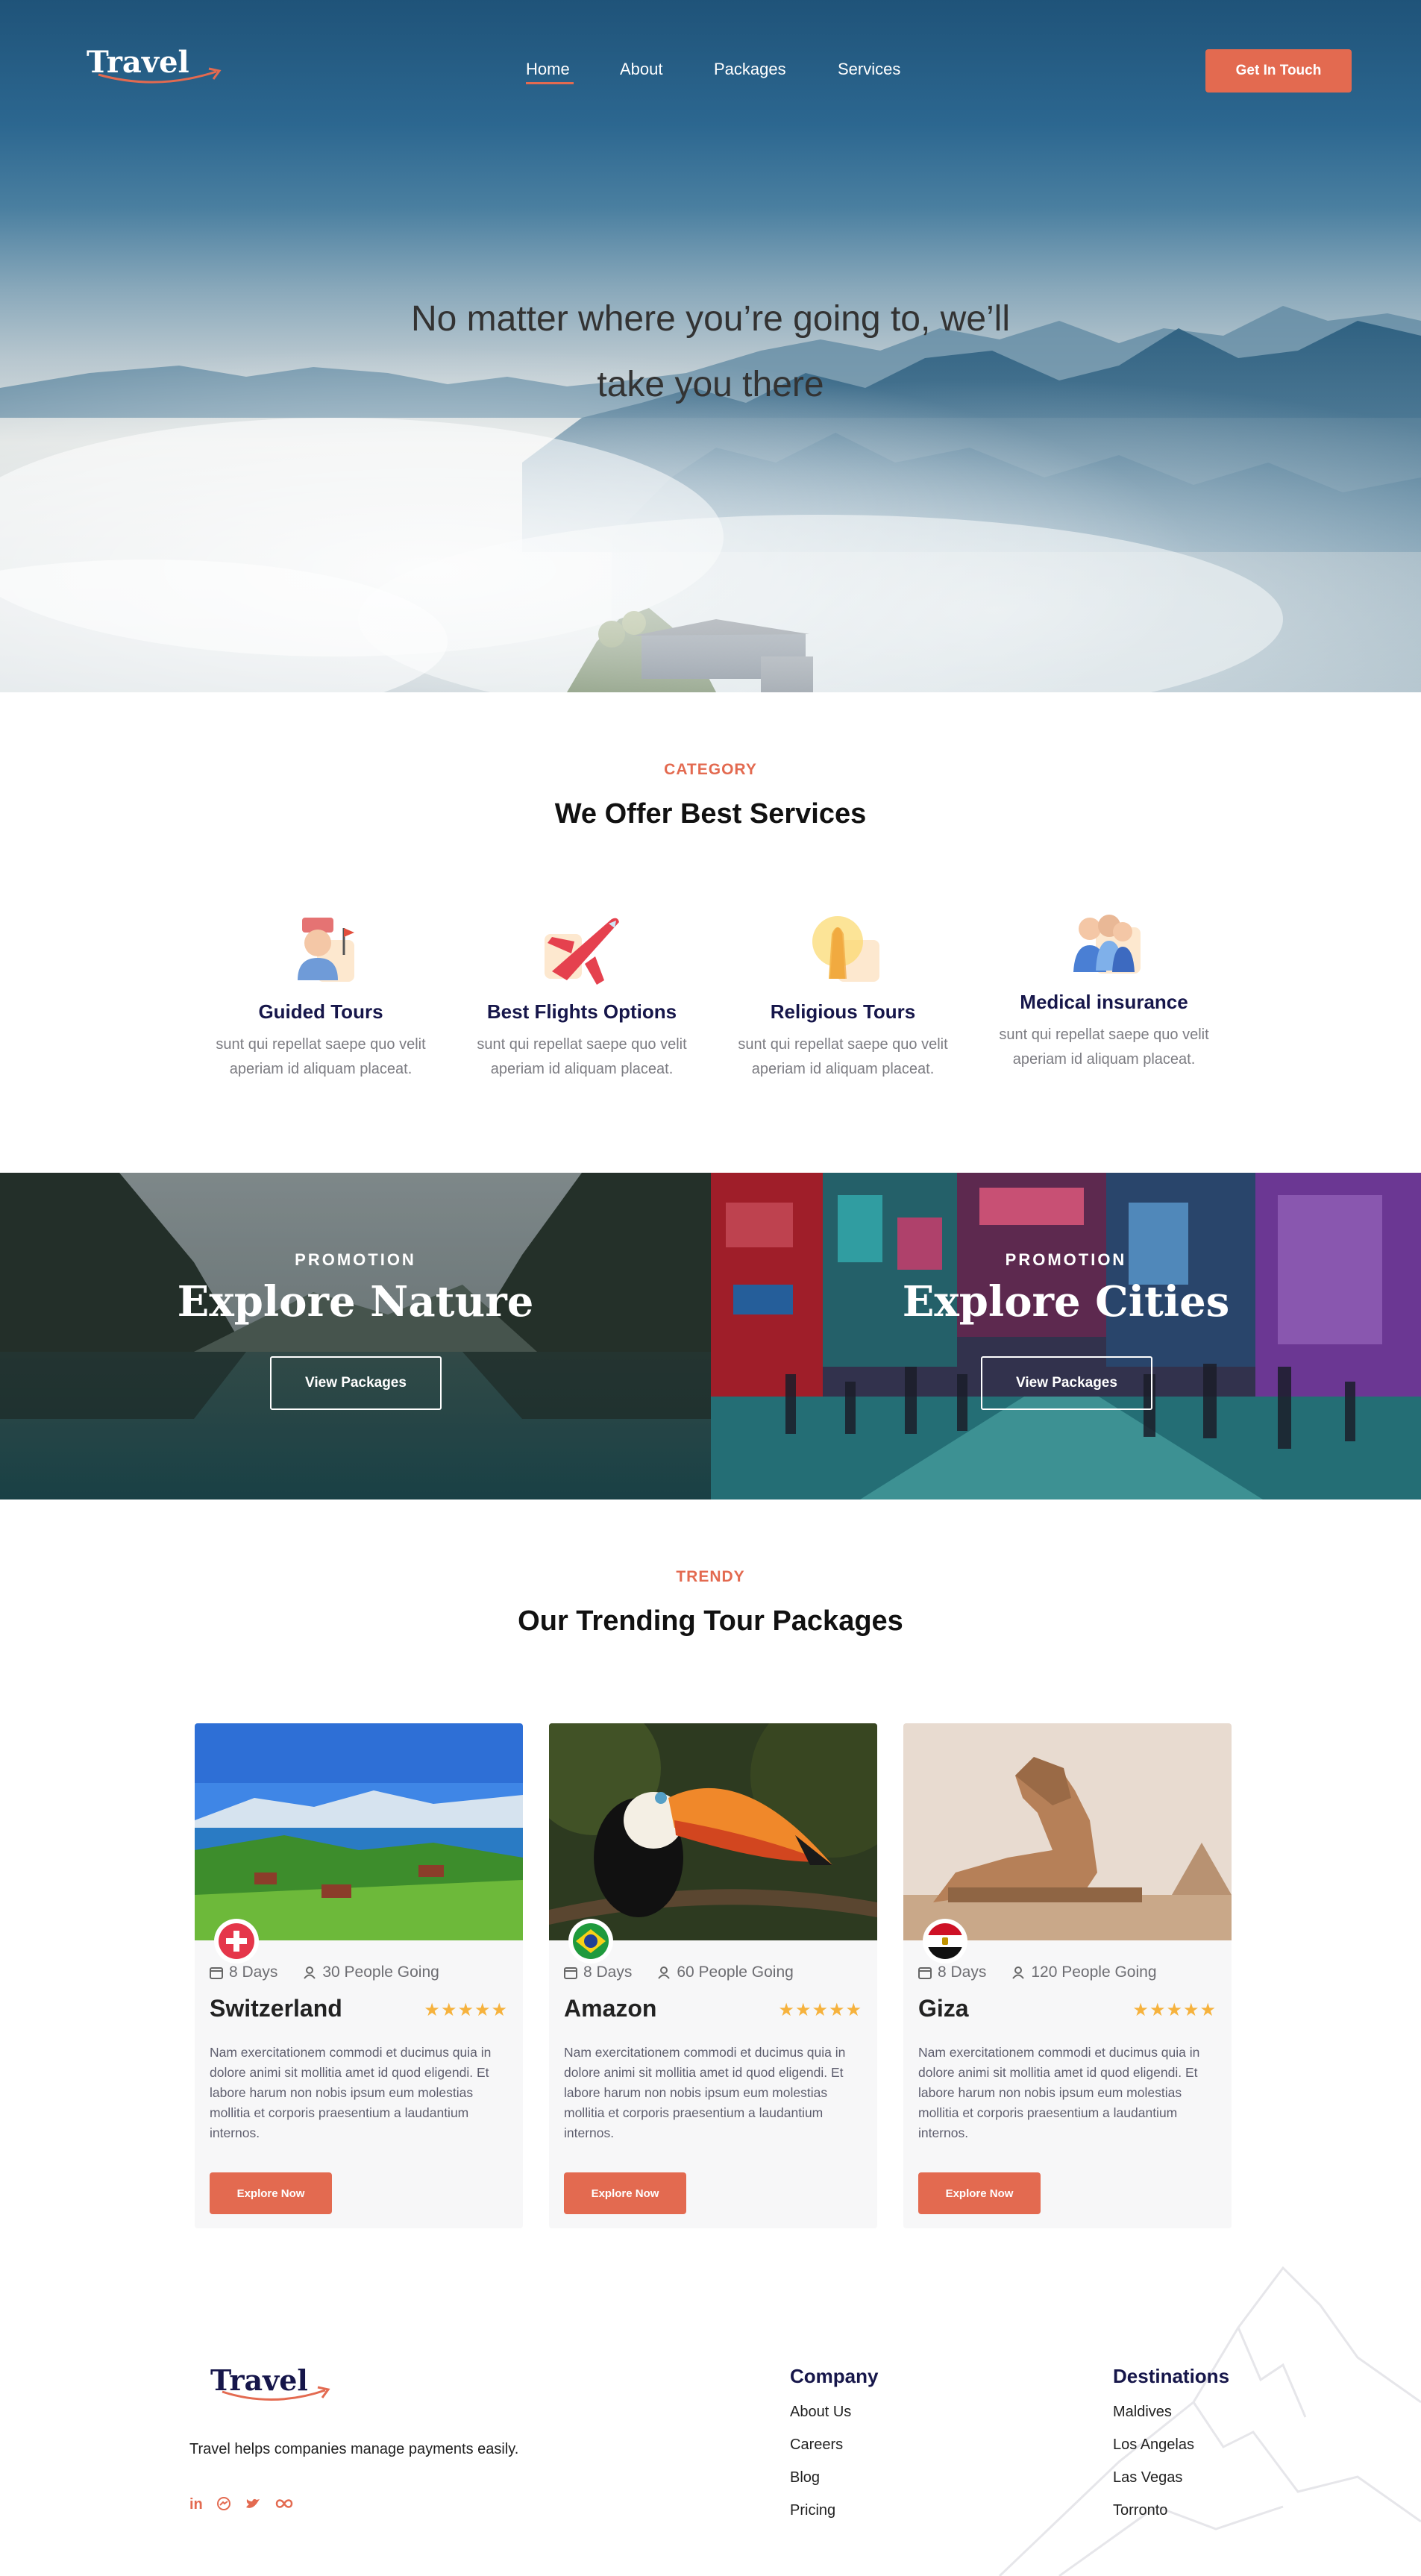 This screenshot has height=2576, width=1421. What do you see at coordinates (380, 1972) in the screenshot?
I see `package-people: 30 People Going` at bounding box center [380, 1972].